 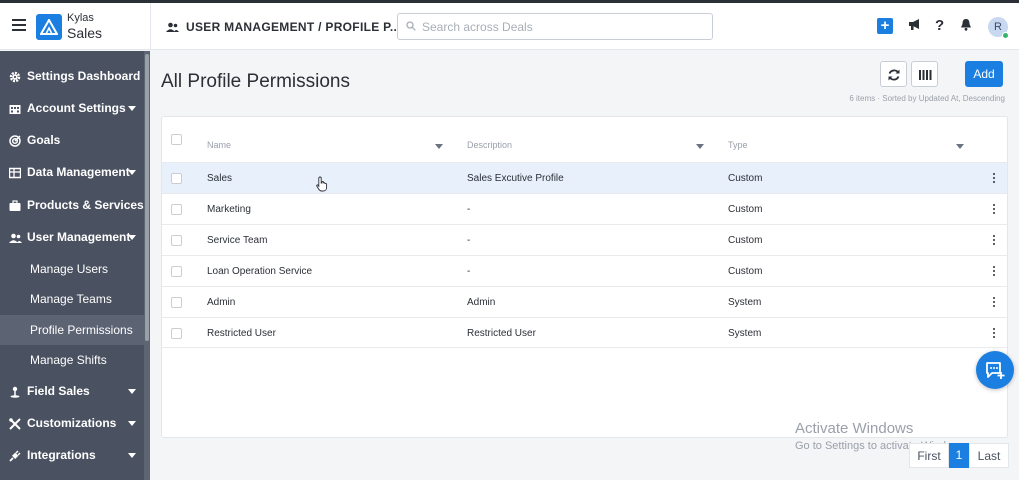 What do you see at coordinates (322, 186) in the screenshot?
I see `hand-cursor-icon` at bounding box center [322, 186].